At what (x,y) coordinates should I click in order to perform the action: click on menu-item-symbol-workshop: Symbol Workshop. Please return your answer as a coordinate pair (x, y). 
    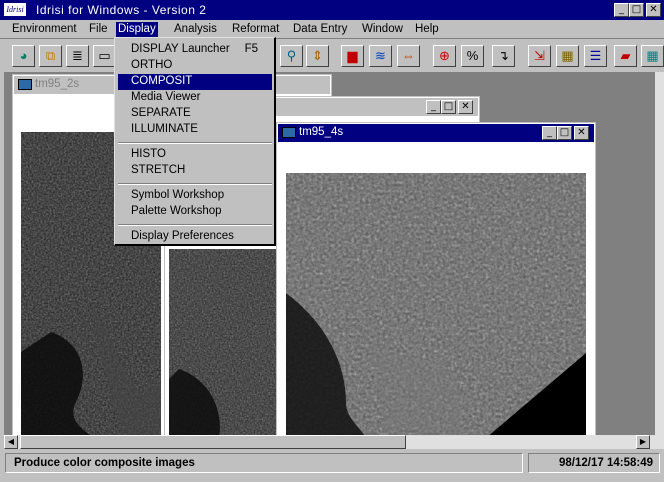
    Looking at the image, I should click on (195, 196).